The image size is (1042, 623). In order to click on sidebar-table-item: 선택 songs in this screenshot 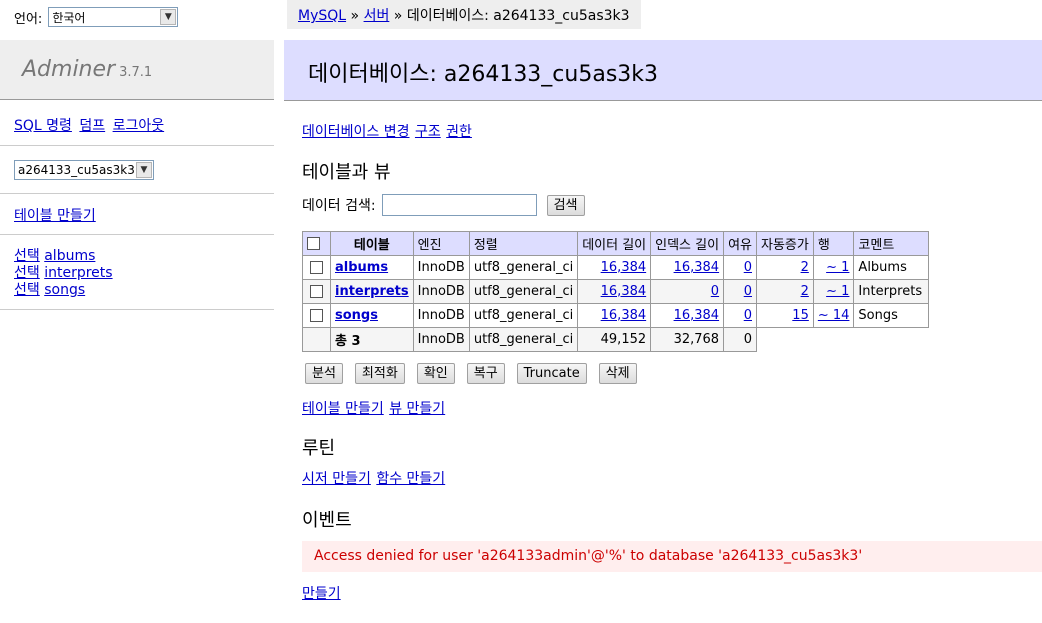, I will do `click(63, 290)`.